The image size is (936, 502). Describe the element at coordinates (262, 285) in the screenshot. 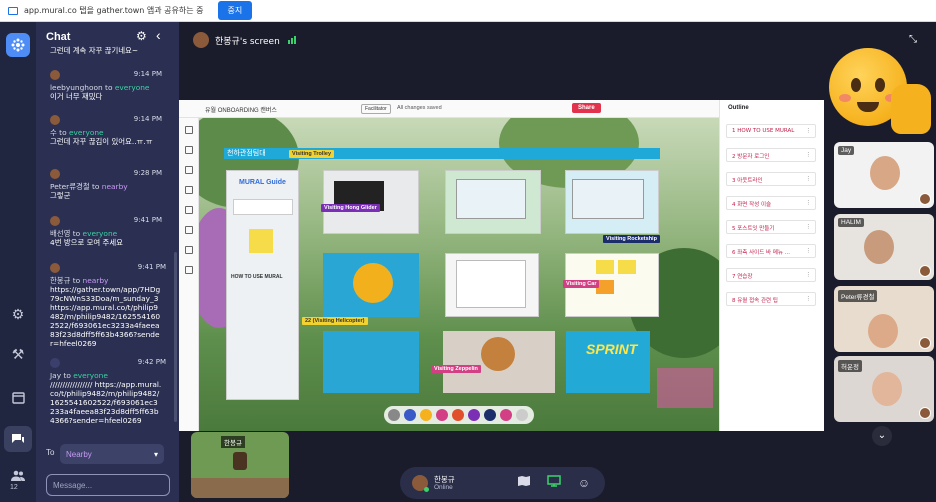

I see `mural-guide-card: MURAL Guide HOW TO USE MURAL` at that location.